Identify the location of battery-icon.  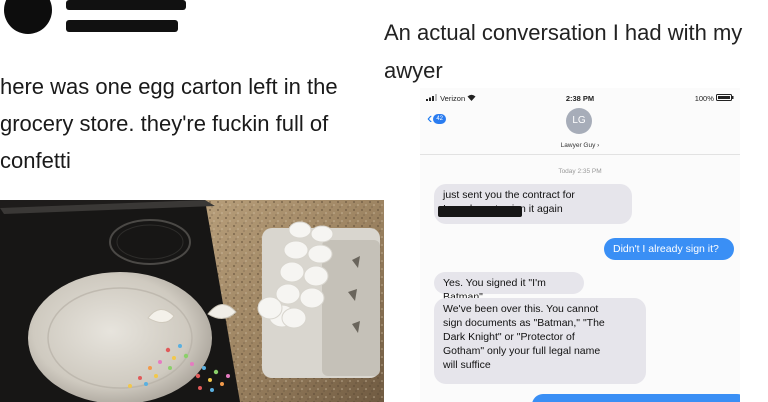
(725, 97).